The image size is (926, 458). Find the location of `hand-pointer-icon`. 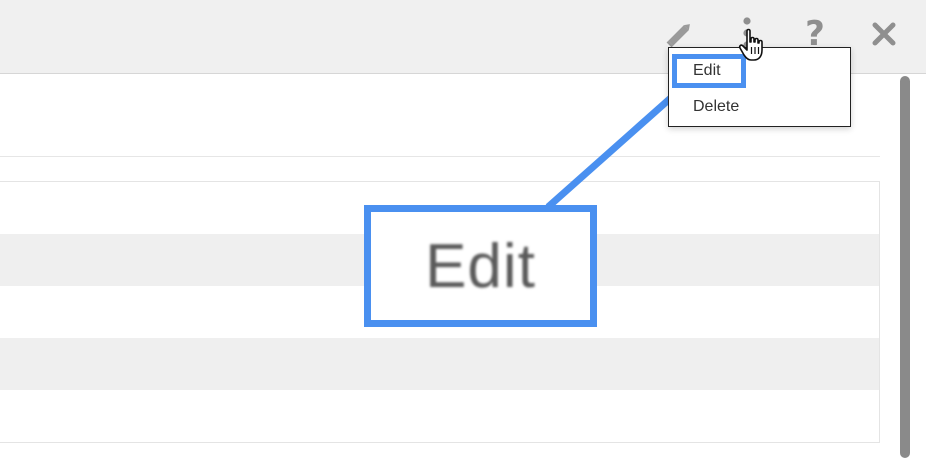

hand-pointer-icon is located at coordinates (750, 44).